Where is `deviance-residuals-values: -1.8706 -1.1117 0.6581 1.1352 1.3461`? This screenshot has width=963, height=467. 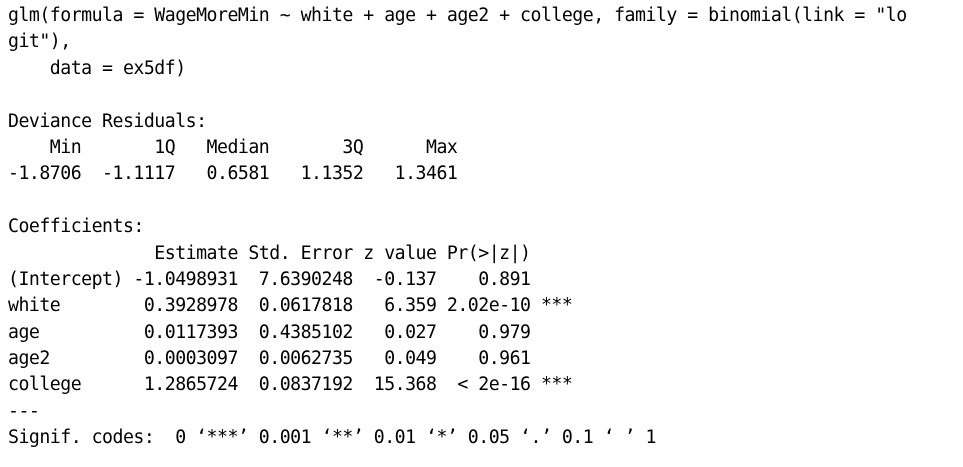
deviance-residuals-values: -1.8706 -1.1117 0.6581 1.1352 1.3461 is located at coordinates (243, 174).